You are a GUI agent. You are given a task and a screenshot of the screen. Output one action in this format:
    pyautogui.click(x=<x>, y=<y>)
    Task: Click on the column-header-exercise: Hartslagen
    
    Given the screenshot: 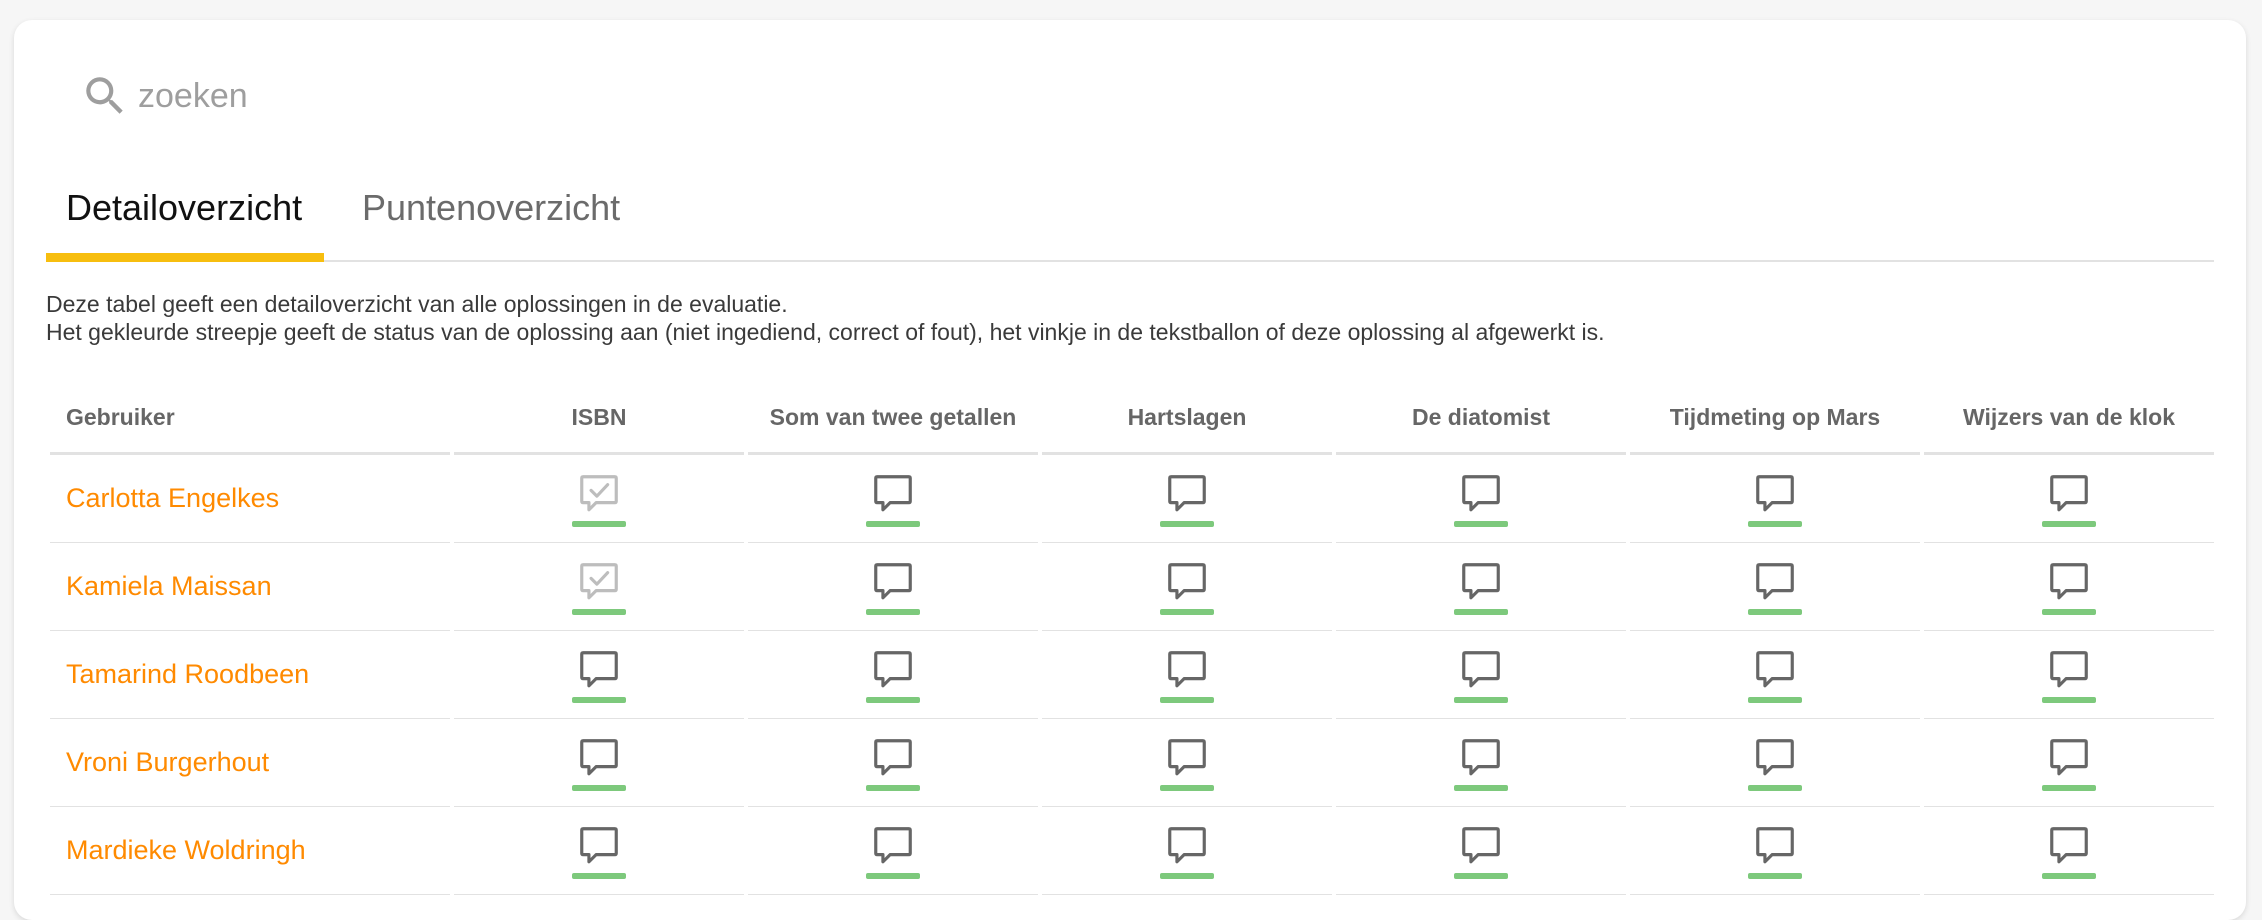 What is the action you would take?
    pyautogui.click(x=1187, y=418)
    